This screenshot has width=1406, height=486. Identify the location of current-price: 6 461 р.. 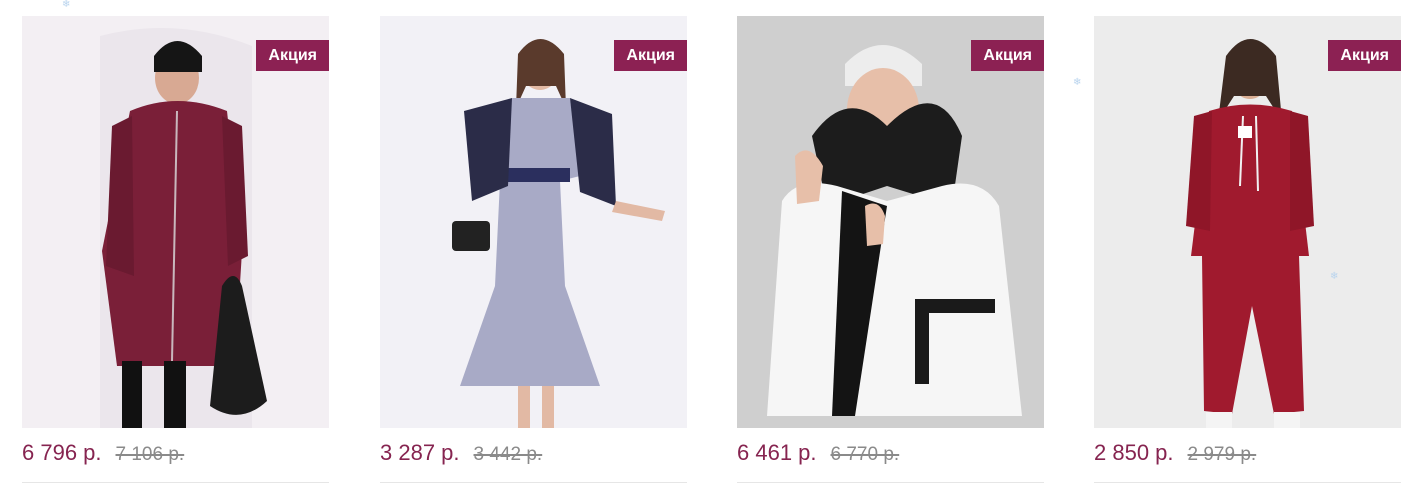
(777, 452).